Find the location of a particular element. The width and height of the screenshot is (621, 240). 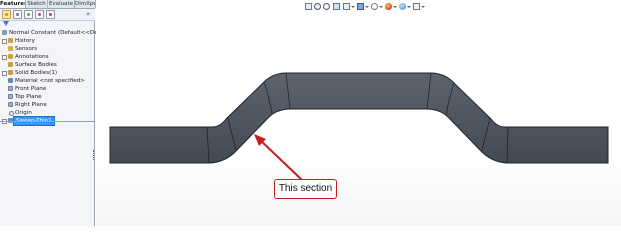

filter-icon is located at coordinates (6, 23).